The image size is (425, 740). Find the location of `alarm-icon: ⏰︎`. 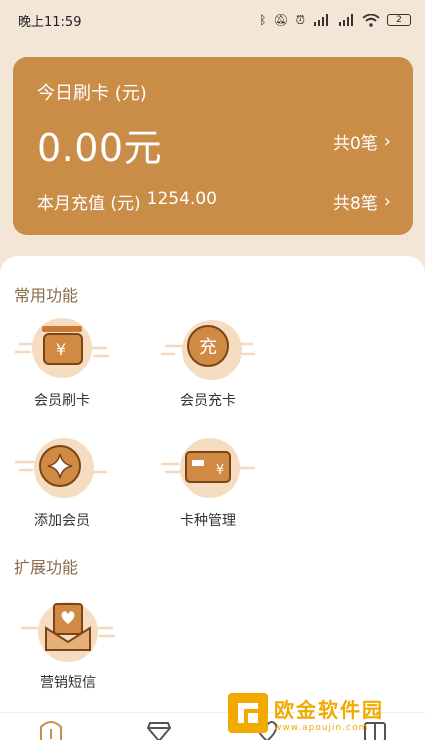

alarm-icon: ⏰︎ is located at coordinates (300, 19).